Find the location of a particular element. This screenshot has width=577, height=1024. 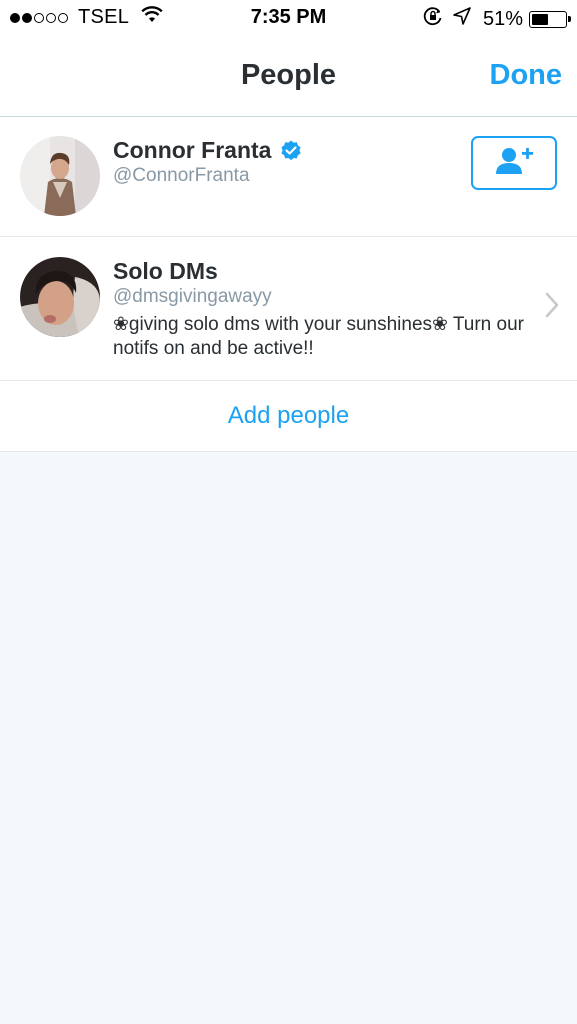

battery-percent: 51% is located at coordinates (502, 18).